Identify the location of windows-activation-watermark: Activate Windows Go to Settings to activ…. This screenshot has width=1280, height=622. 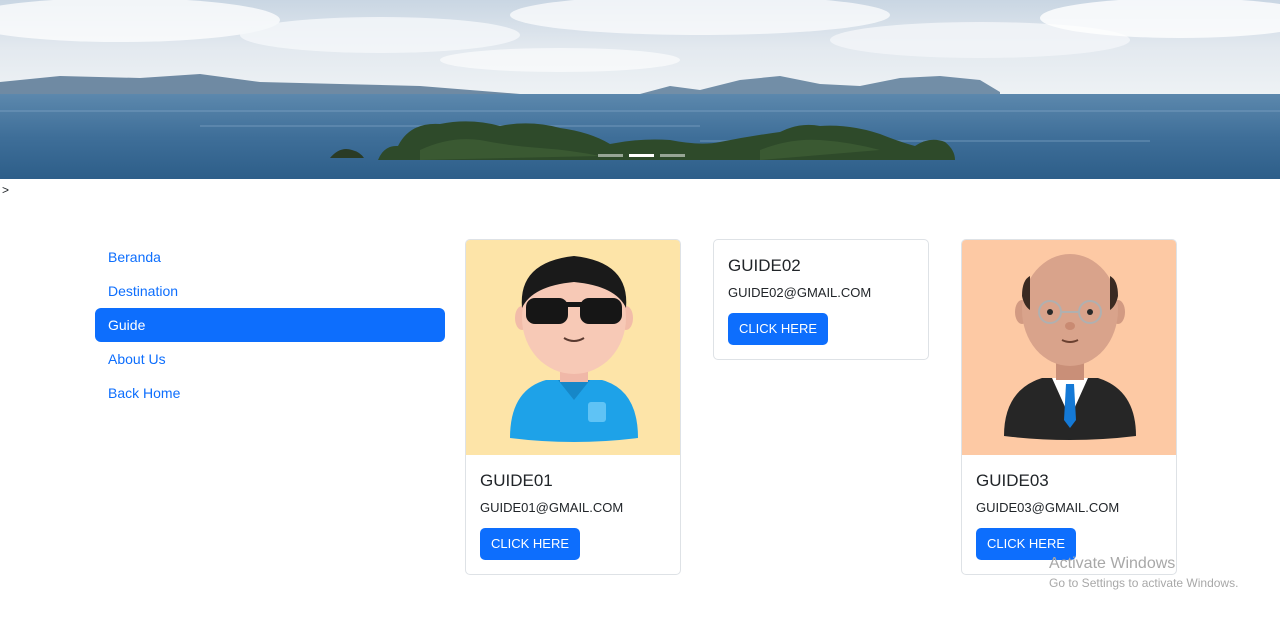
(1143, 573).